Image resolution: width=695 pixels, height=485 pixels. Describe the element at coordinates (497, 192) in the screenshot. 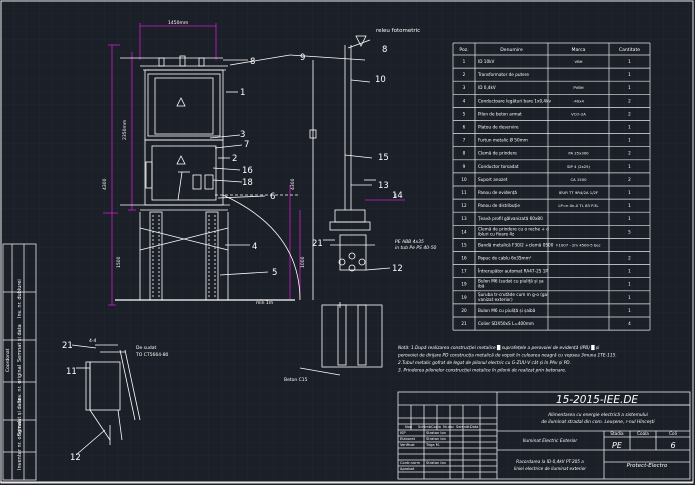

I see `table-cell: Panou de evidență` at that location.